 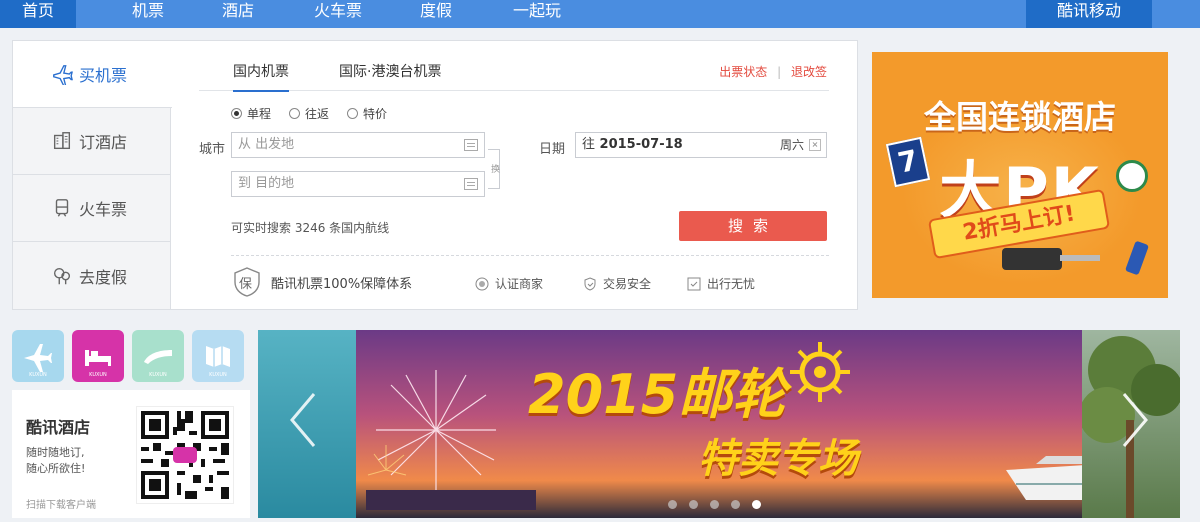 I want to click on nav-item-home: 首页, so click(x=38, y=14).